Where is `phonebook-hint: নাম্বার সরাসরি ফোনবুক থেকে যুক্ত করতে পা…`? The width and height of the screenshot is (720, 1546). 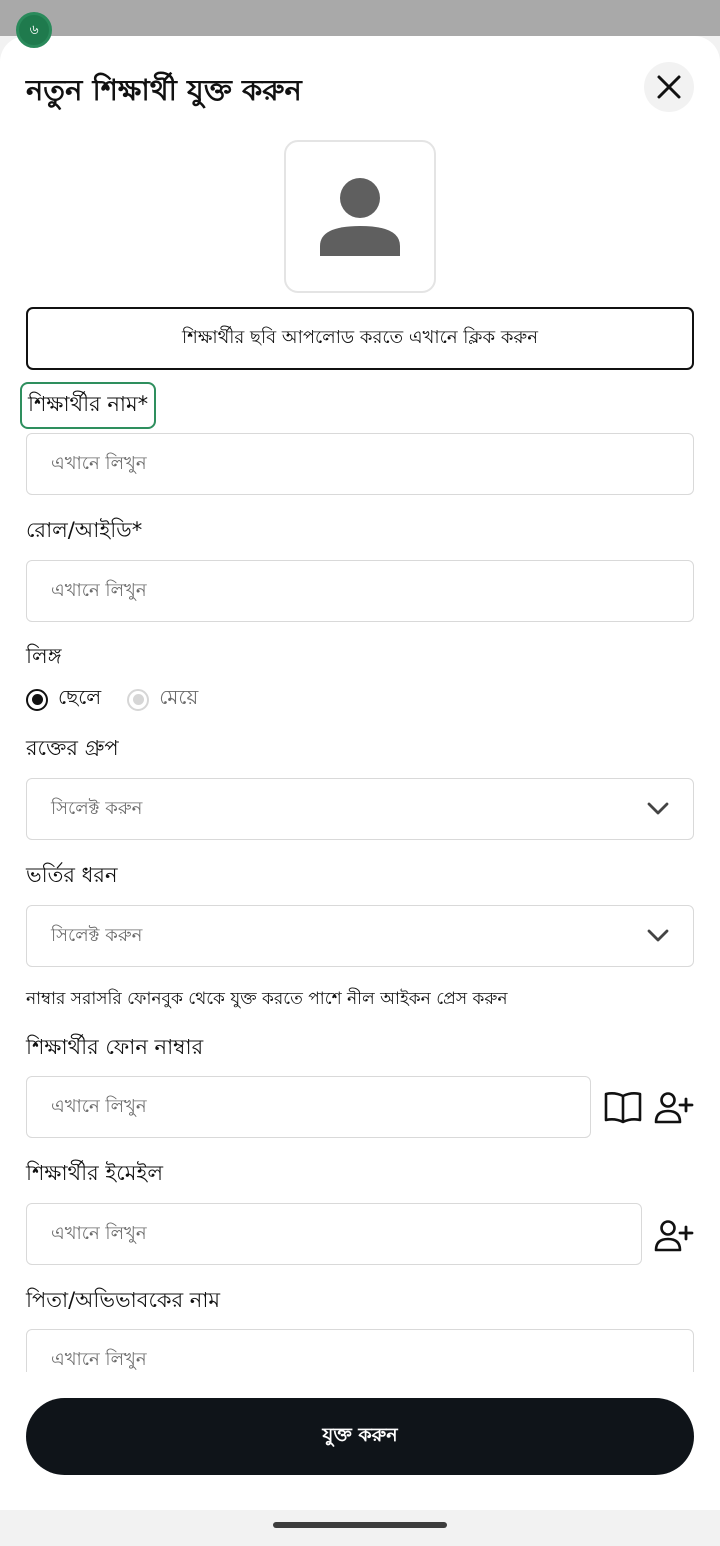
phonebook-hint: নাম্বার সরাসরি ফোনবুক থেকে যুক্ত করতে পা… is located at coordinates (267, 999).